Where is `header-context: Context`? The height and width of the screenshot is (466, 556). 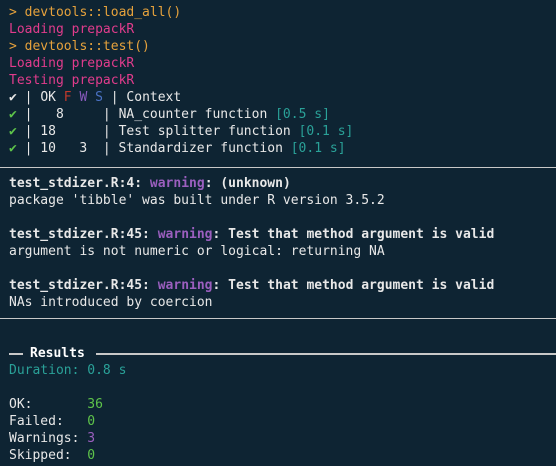
header-context: Context is located at coordinates (154, 97).